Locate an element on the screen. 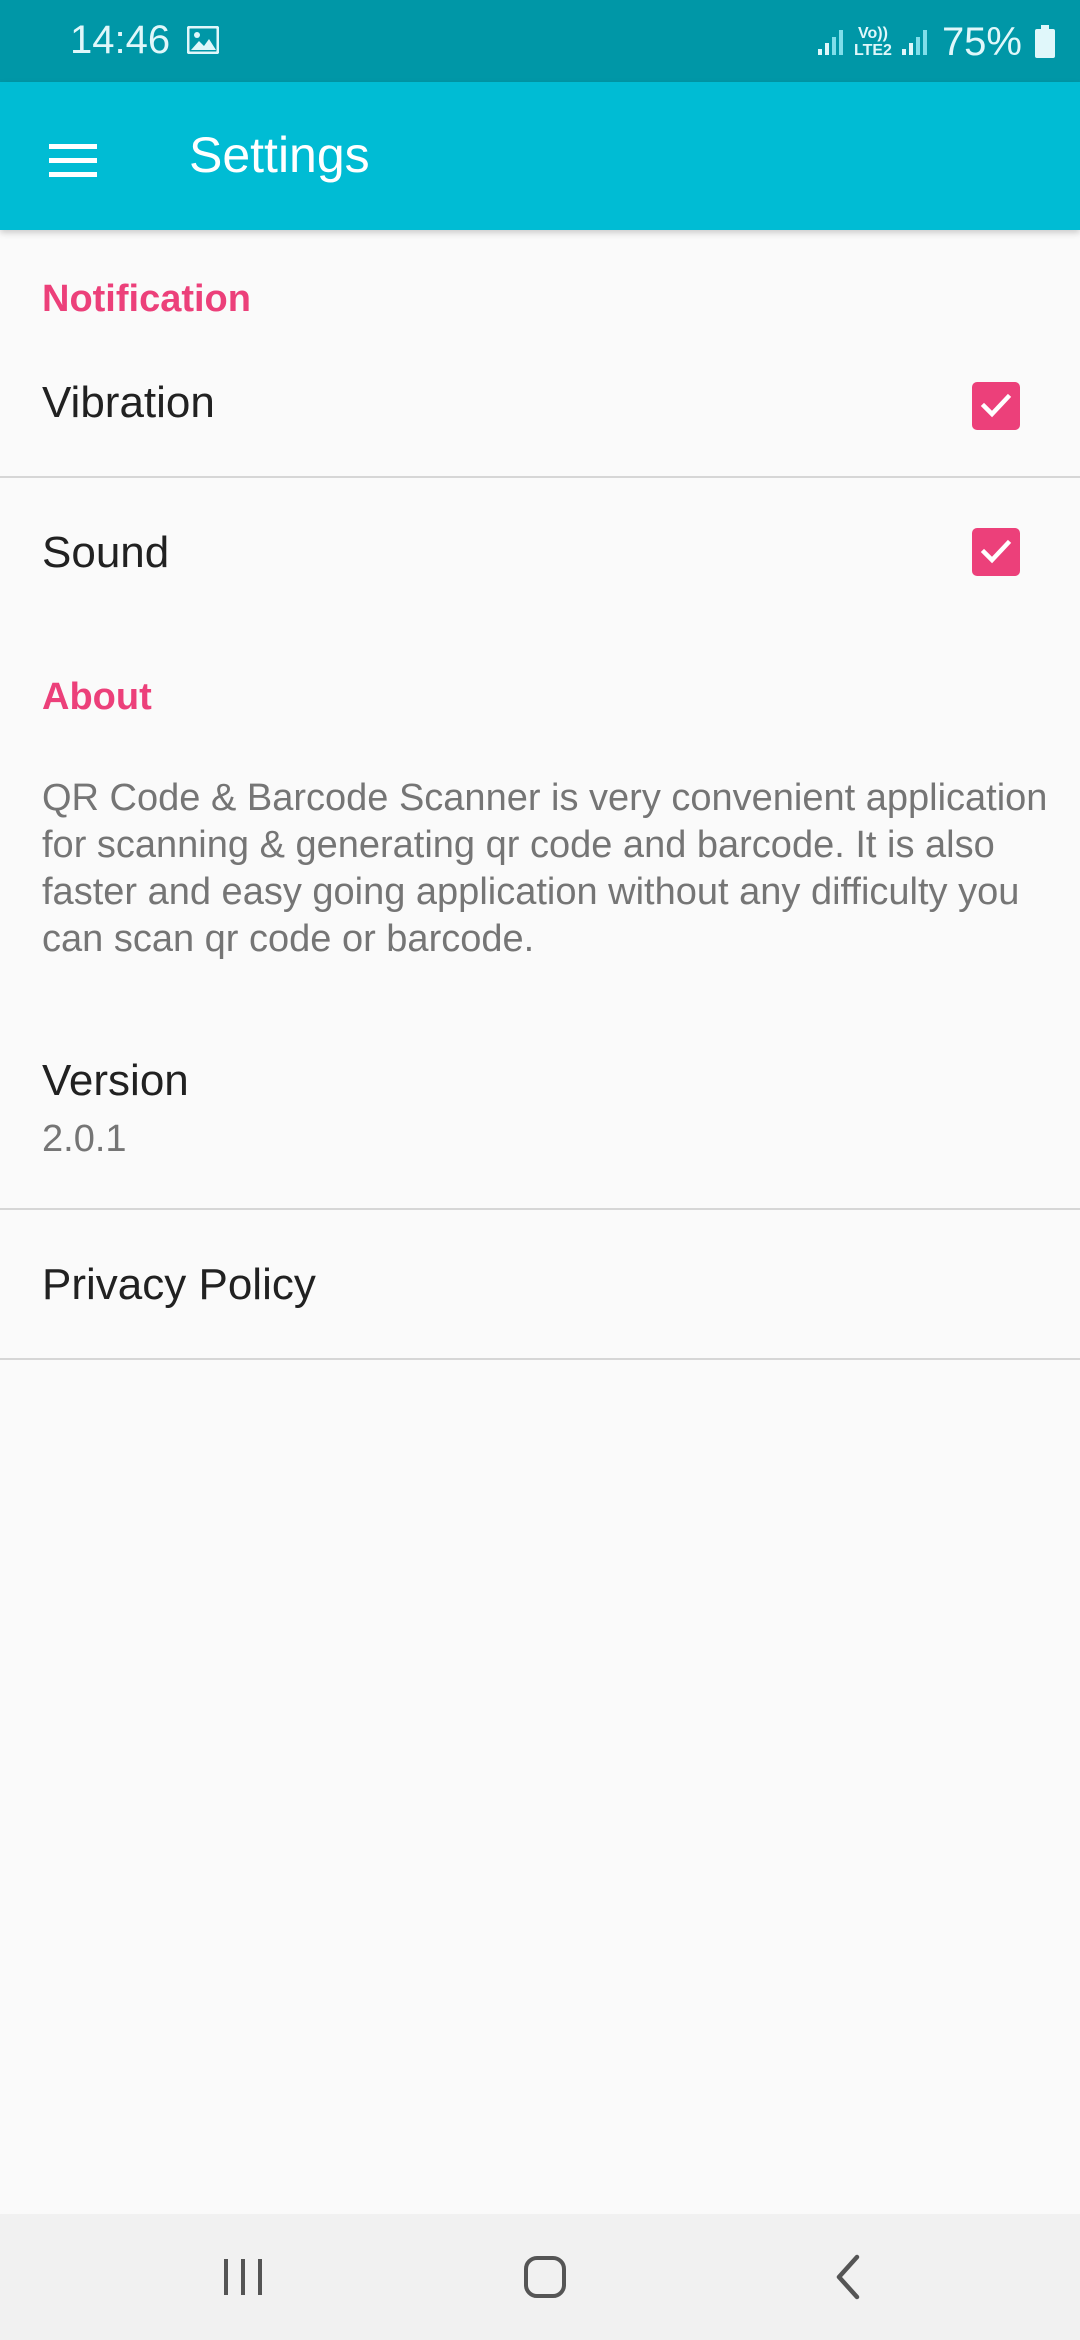 The width and height of the screenshot is (1080, 2340). vibration-label: Vibration is located at coordinates (128, 402).